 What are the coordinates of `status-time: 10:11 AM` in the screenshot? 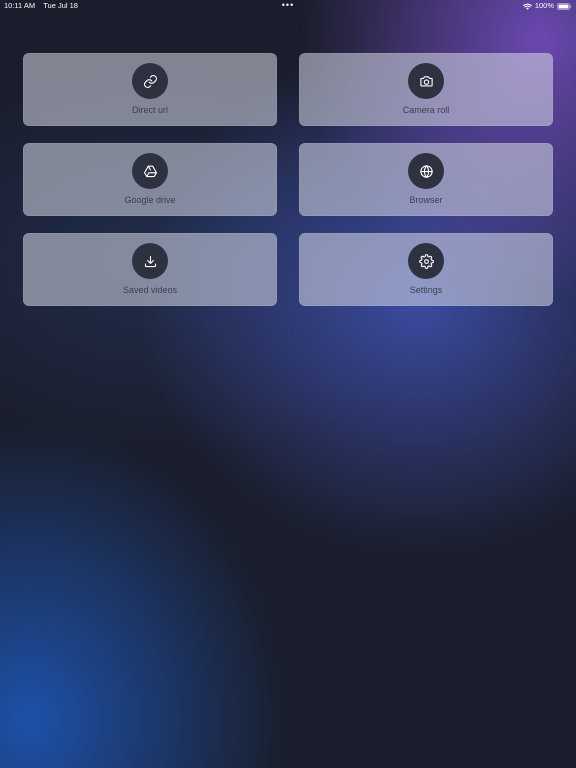 It's located at (20, 5).